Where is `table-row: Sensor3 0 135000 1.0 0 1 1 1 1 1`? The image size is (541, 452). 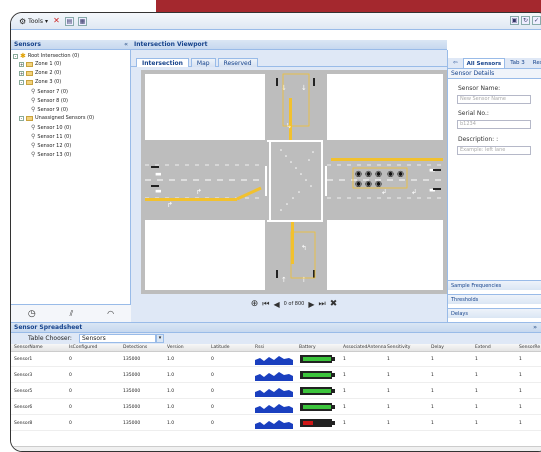 table-row: Sensor3 0 135000 1.0 0 1 1 1 1 1 is located at coordinates (276, 375).